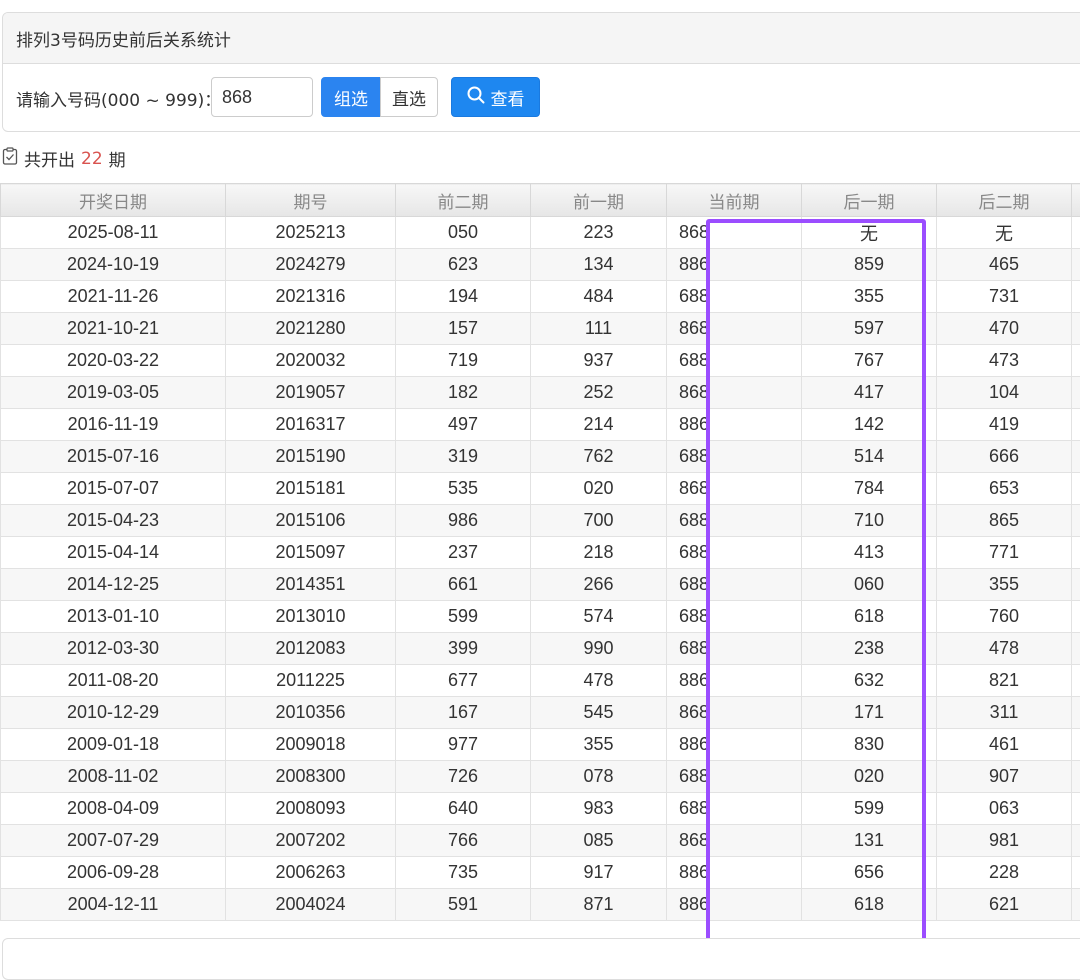 This screenshot has width=1080, height=980. I want to click on cell-date: 2010-12-29, so click(113, 713).